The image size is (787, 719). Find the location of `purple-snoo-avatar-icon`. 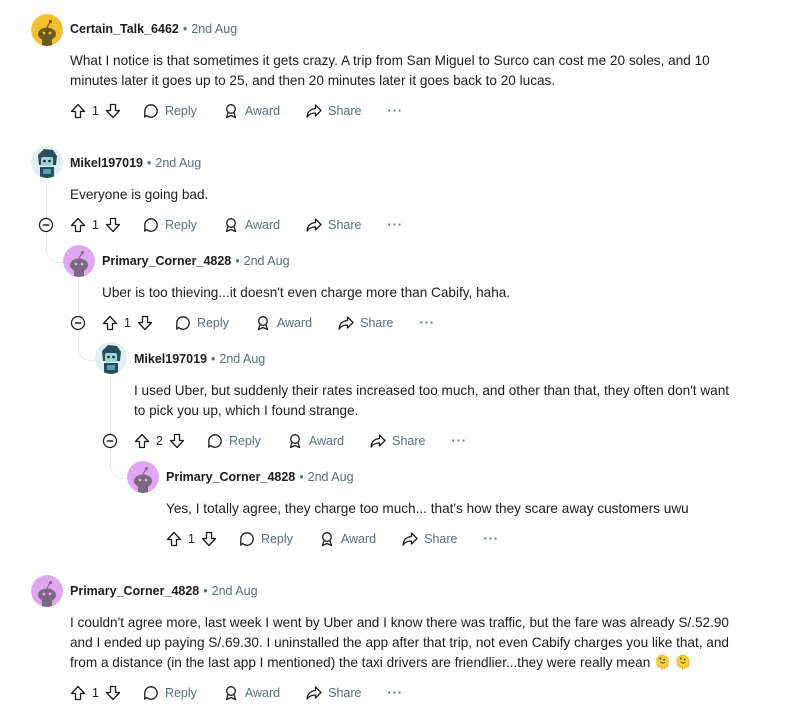

purple-snoo-avatar-icon is located at coordinates (47, 591).